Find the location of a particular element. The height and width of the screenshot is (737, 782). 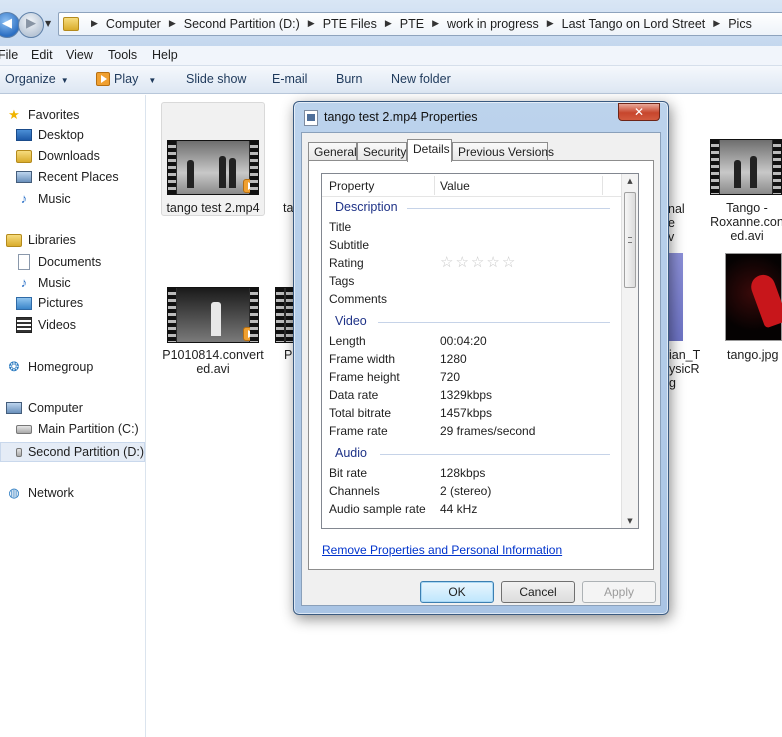

property-row: Audio sample rate 44 kHz is located at coordinates (472, 509).